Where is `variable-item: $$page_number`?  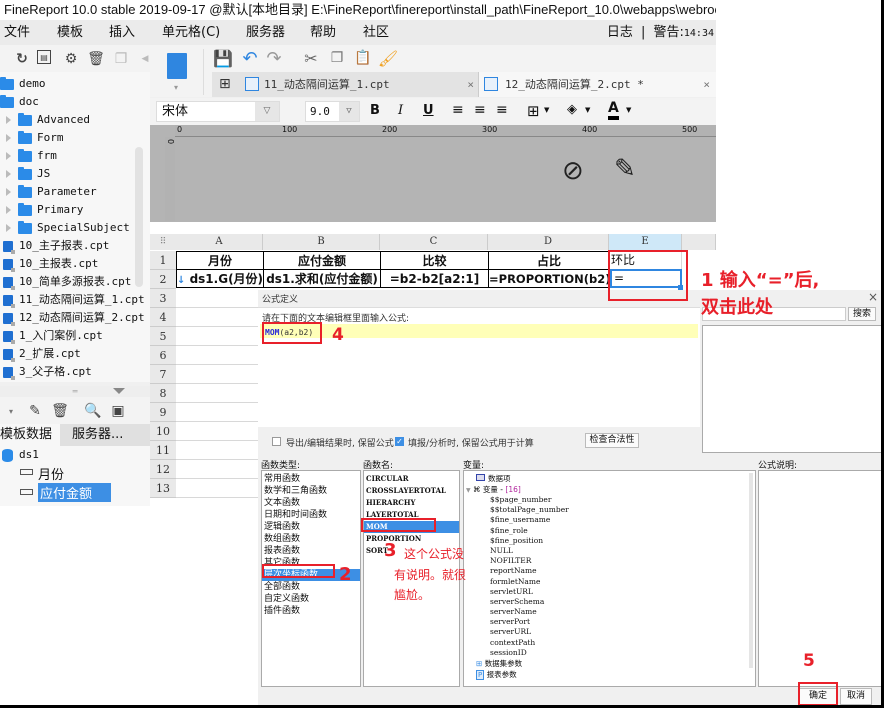
variable-item: $$page_number is located at coordinates (609, 500).